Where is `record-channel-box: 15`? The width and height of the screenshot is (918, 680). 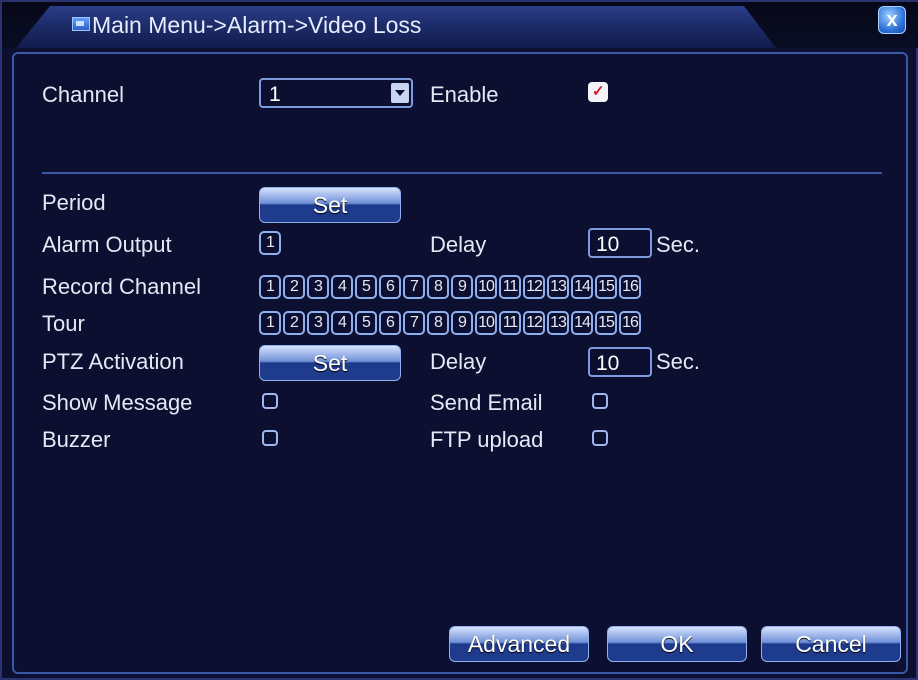
record-channel-box: 15 is located at coordinates (606, 287).